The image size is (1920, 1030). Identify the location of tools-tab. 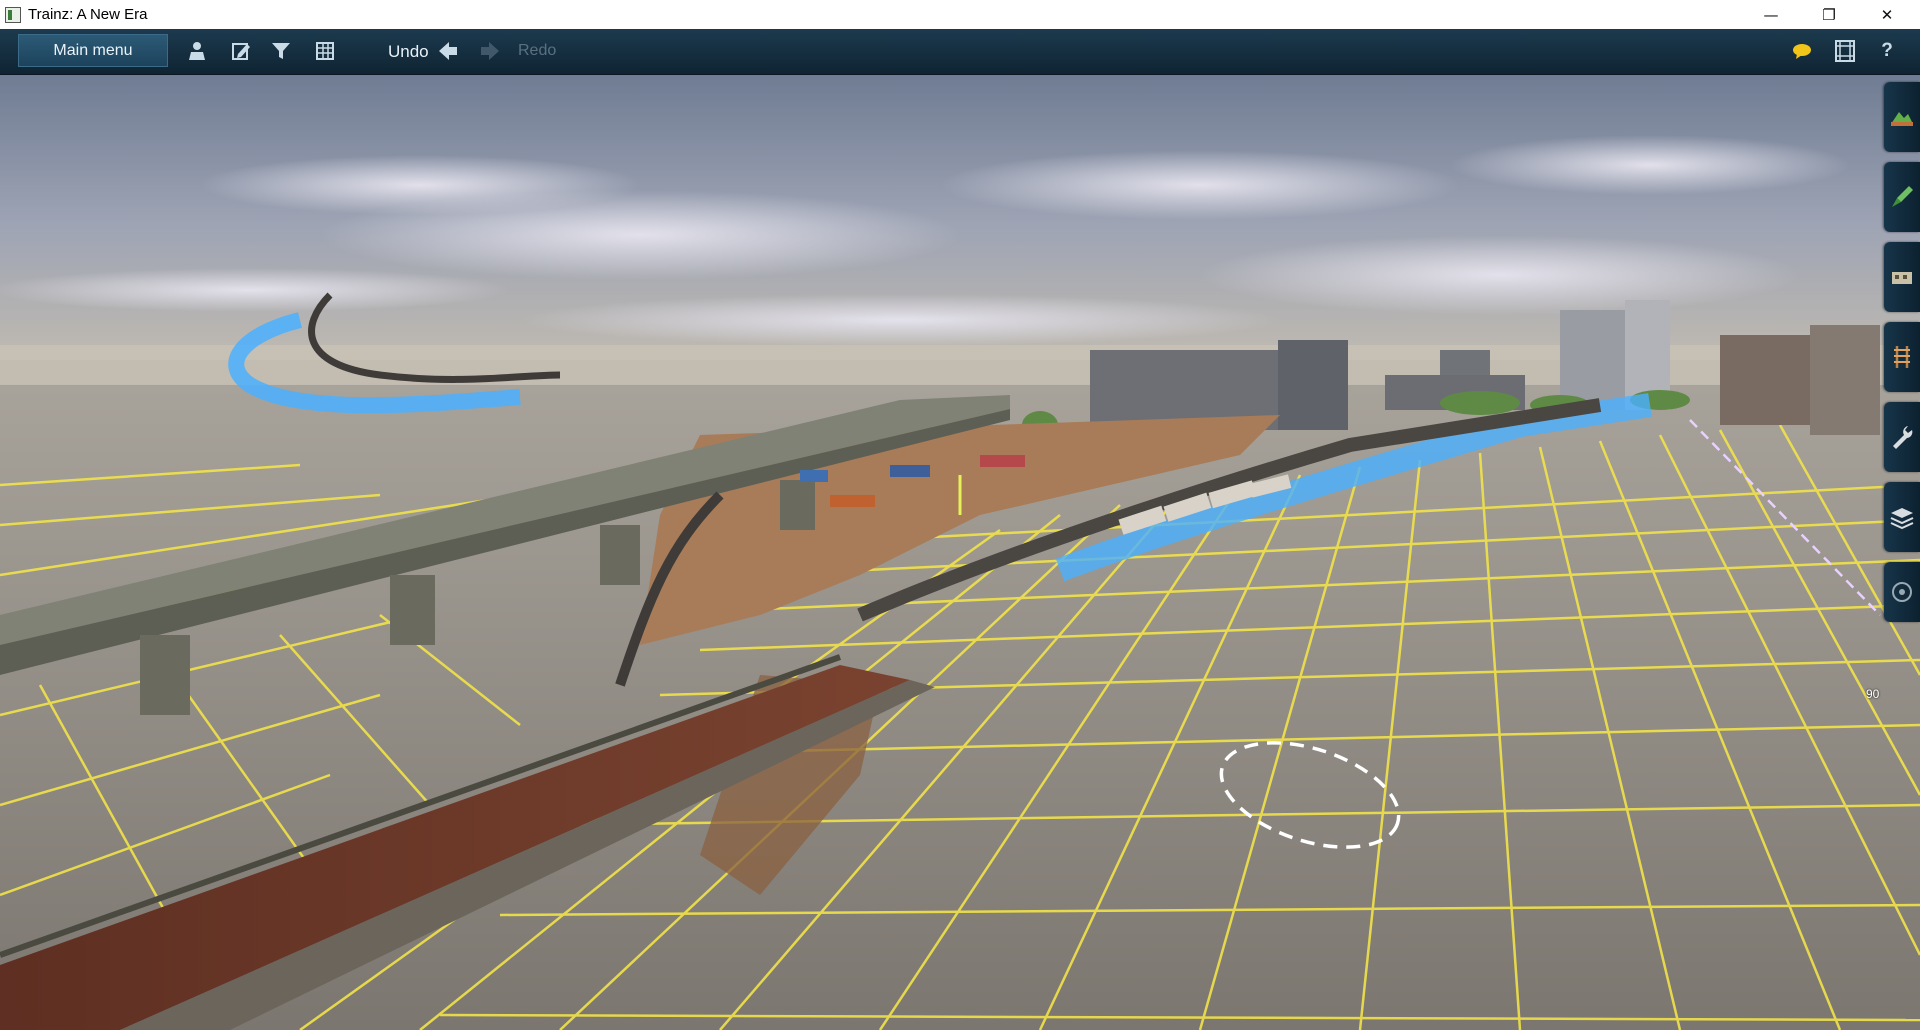
(1902, 437).